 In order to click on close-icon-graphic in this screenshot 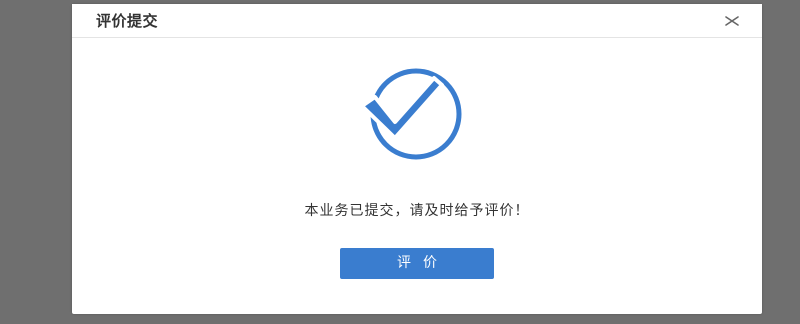, I will do `click(732, 21)`.